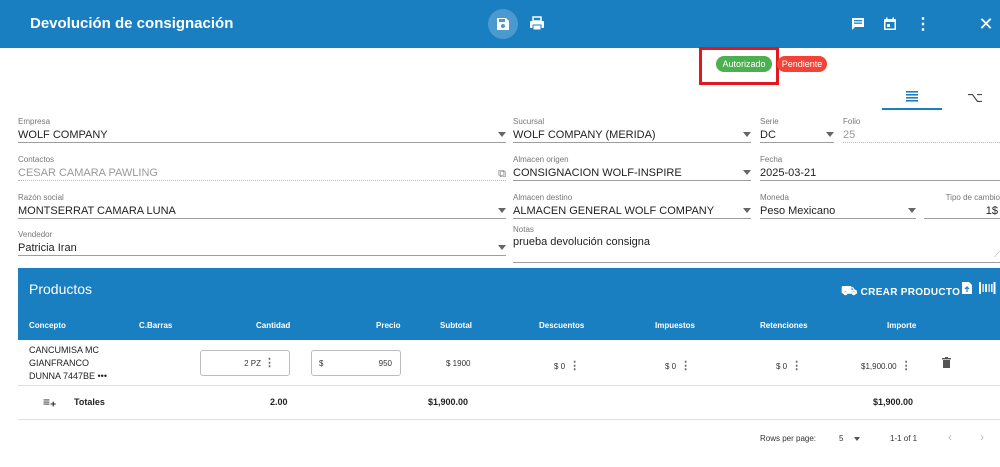 The width and height of the screenshot is (1000, 467). Describe the element at coordinates (982, 437) in the screenshot. I see `next-page-icon: ›` at that location.